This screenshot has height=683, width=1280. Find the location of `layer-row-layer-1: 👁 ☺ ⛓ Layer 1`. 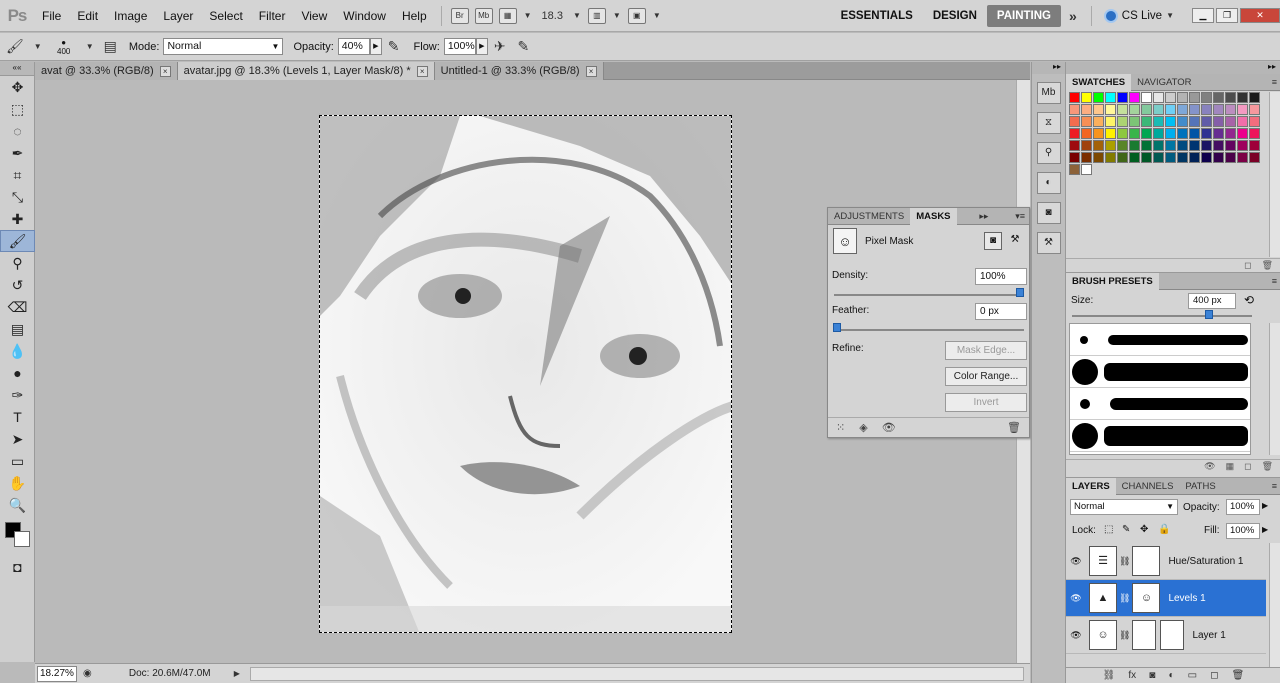

layer-row-layer-1: 👁 ☺ ⛓ Layer 1 is located at coordinates (1166, 635).